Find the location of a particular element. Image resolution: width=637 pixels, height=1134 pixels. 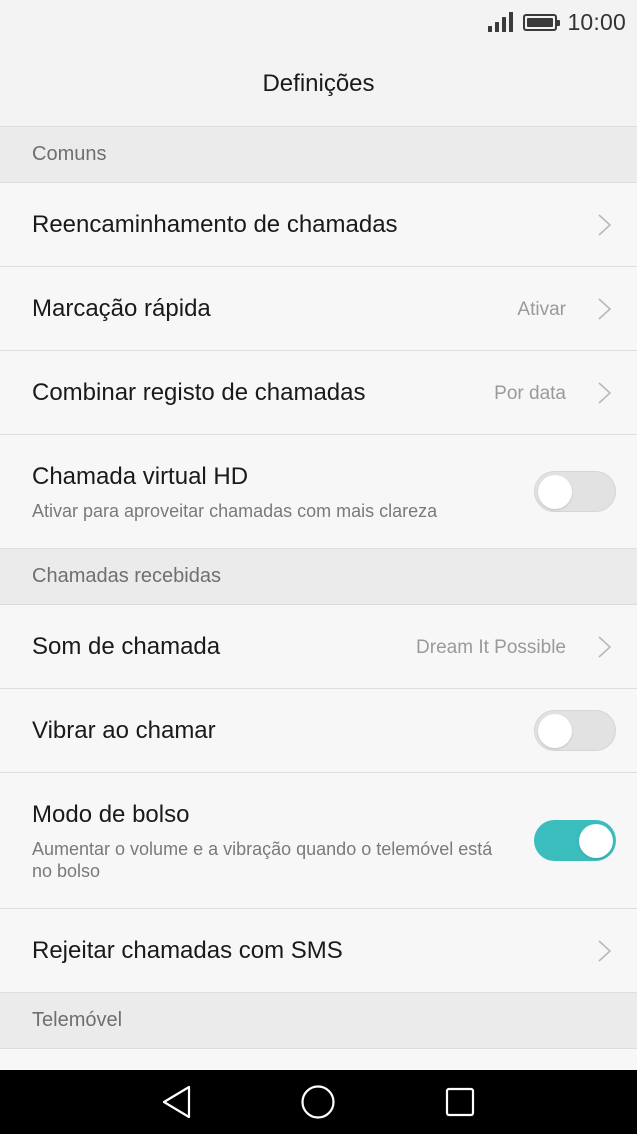

app-header: Definições is located at coordinates (318, 85).